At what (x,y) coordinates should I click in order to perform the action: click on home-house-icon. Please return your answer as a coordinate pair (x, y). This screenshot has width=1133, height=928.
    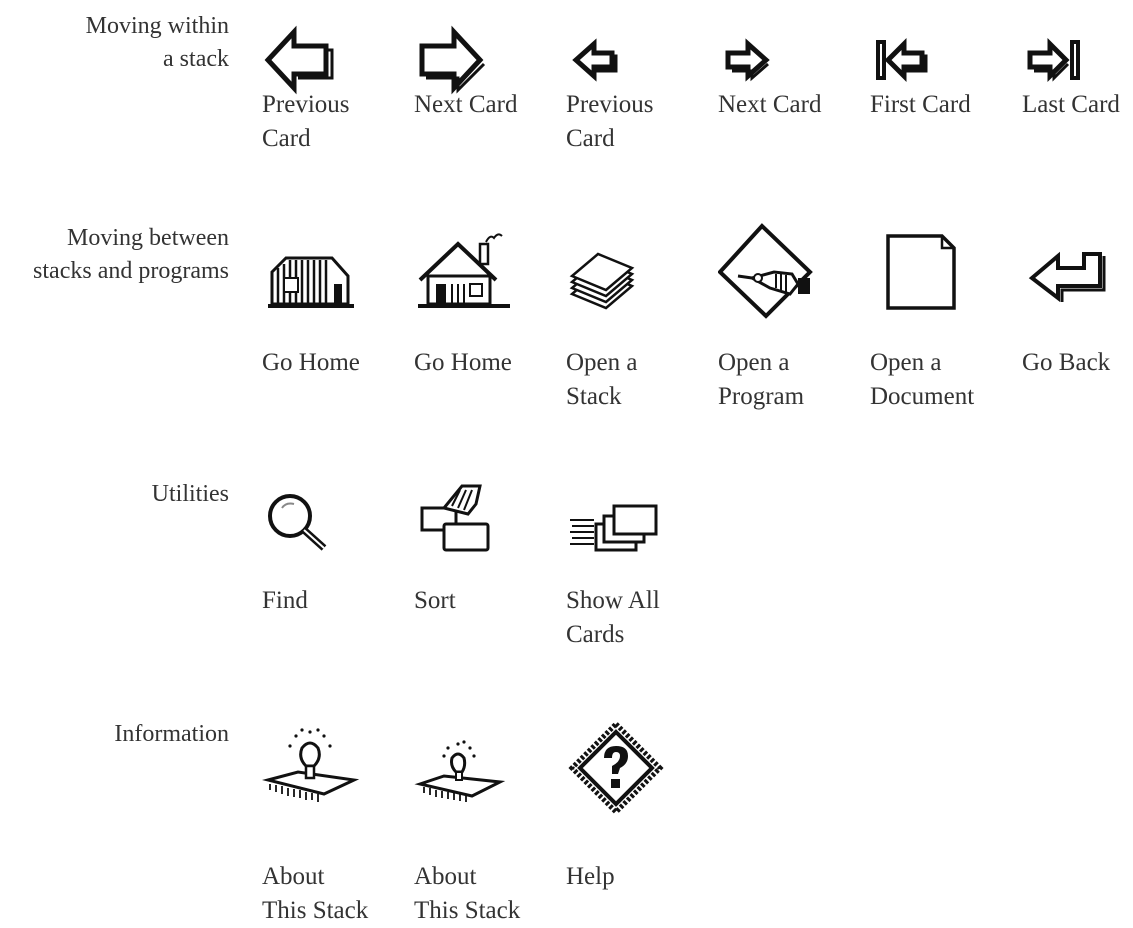
    Looking at the image, I should click on (464, 272).